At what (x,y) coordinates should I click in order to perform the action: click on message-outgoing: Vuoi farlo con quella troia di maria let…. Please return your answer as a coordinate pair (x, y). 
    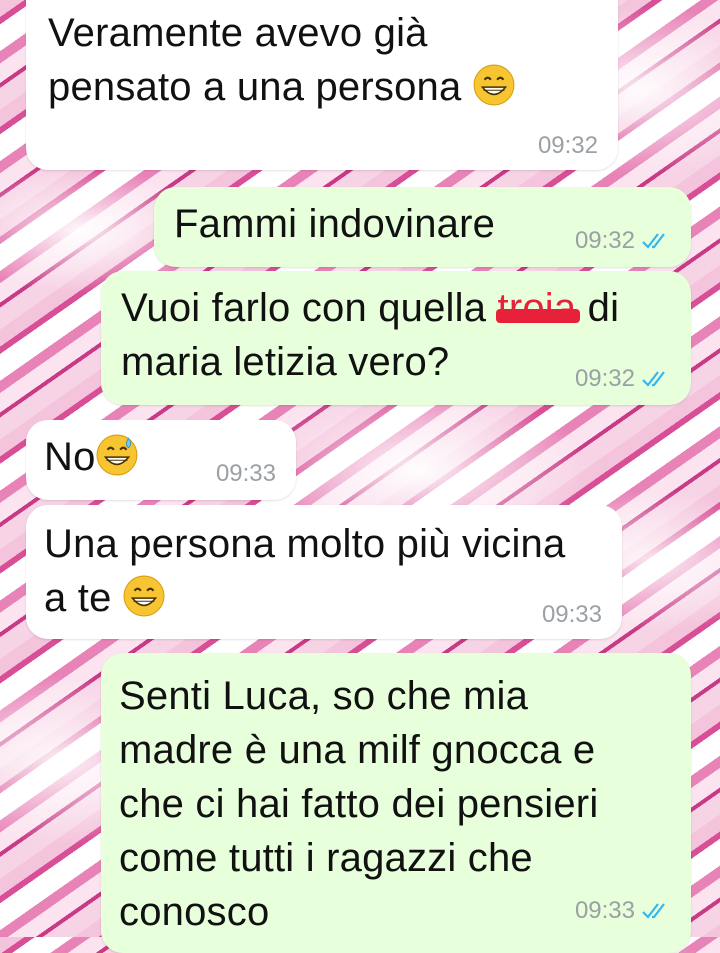
    Looking at the image, I should click on (396, 338).